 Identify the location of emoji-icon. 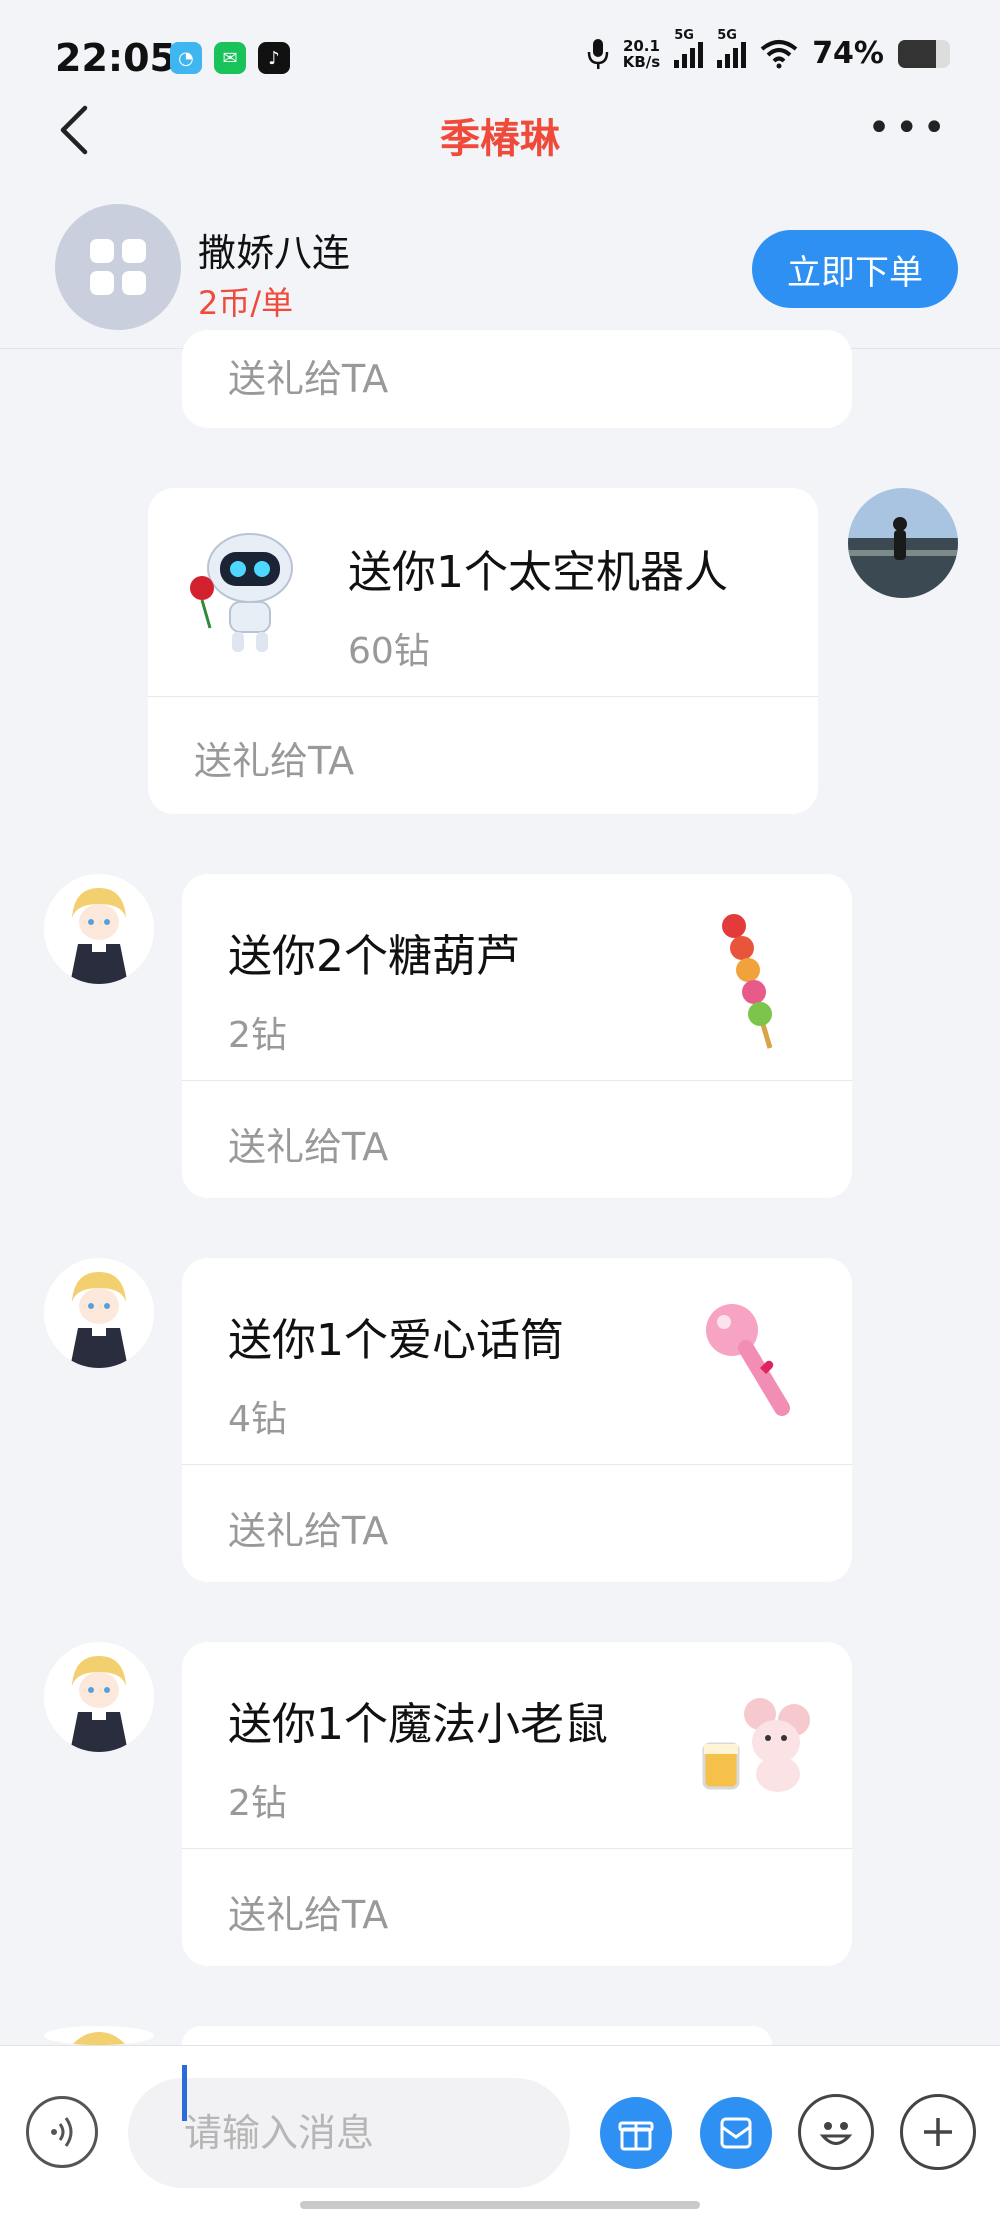
(836, 2132).